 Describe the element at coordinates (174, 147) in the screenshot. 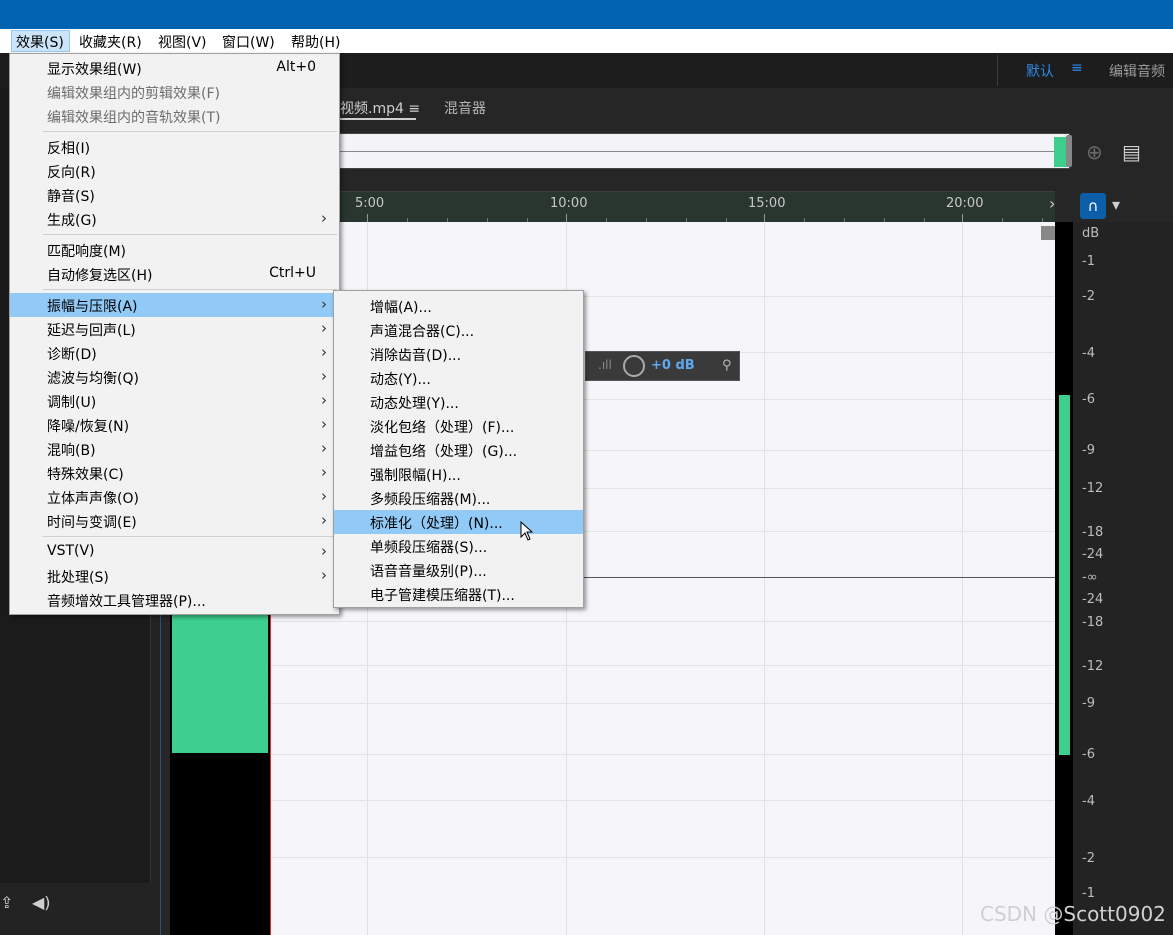

I see `menu-item: 反相(I)` at that location.